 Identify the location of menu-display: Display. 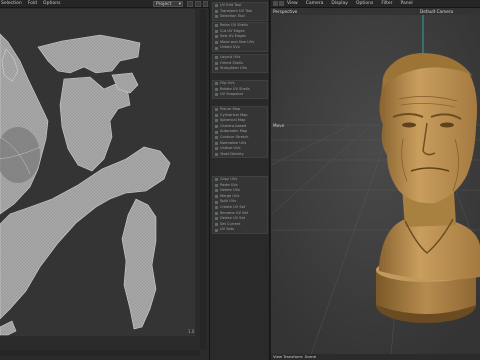
(339, 3).